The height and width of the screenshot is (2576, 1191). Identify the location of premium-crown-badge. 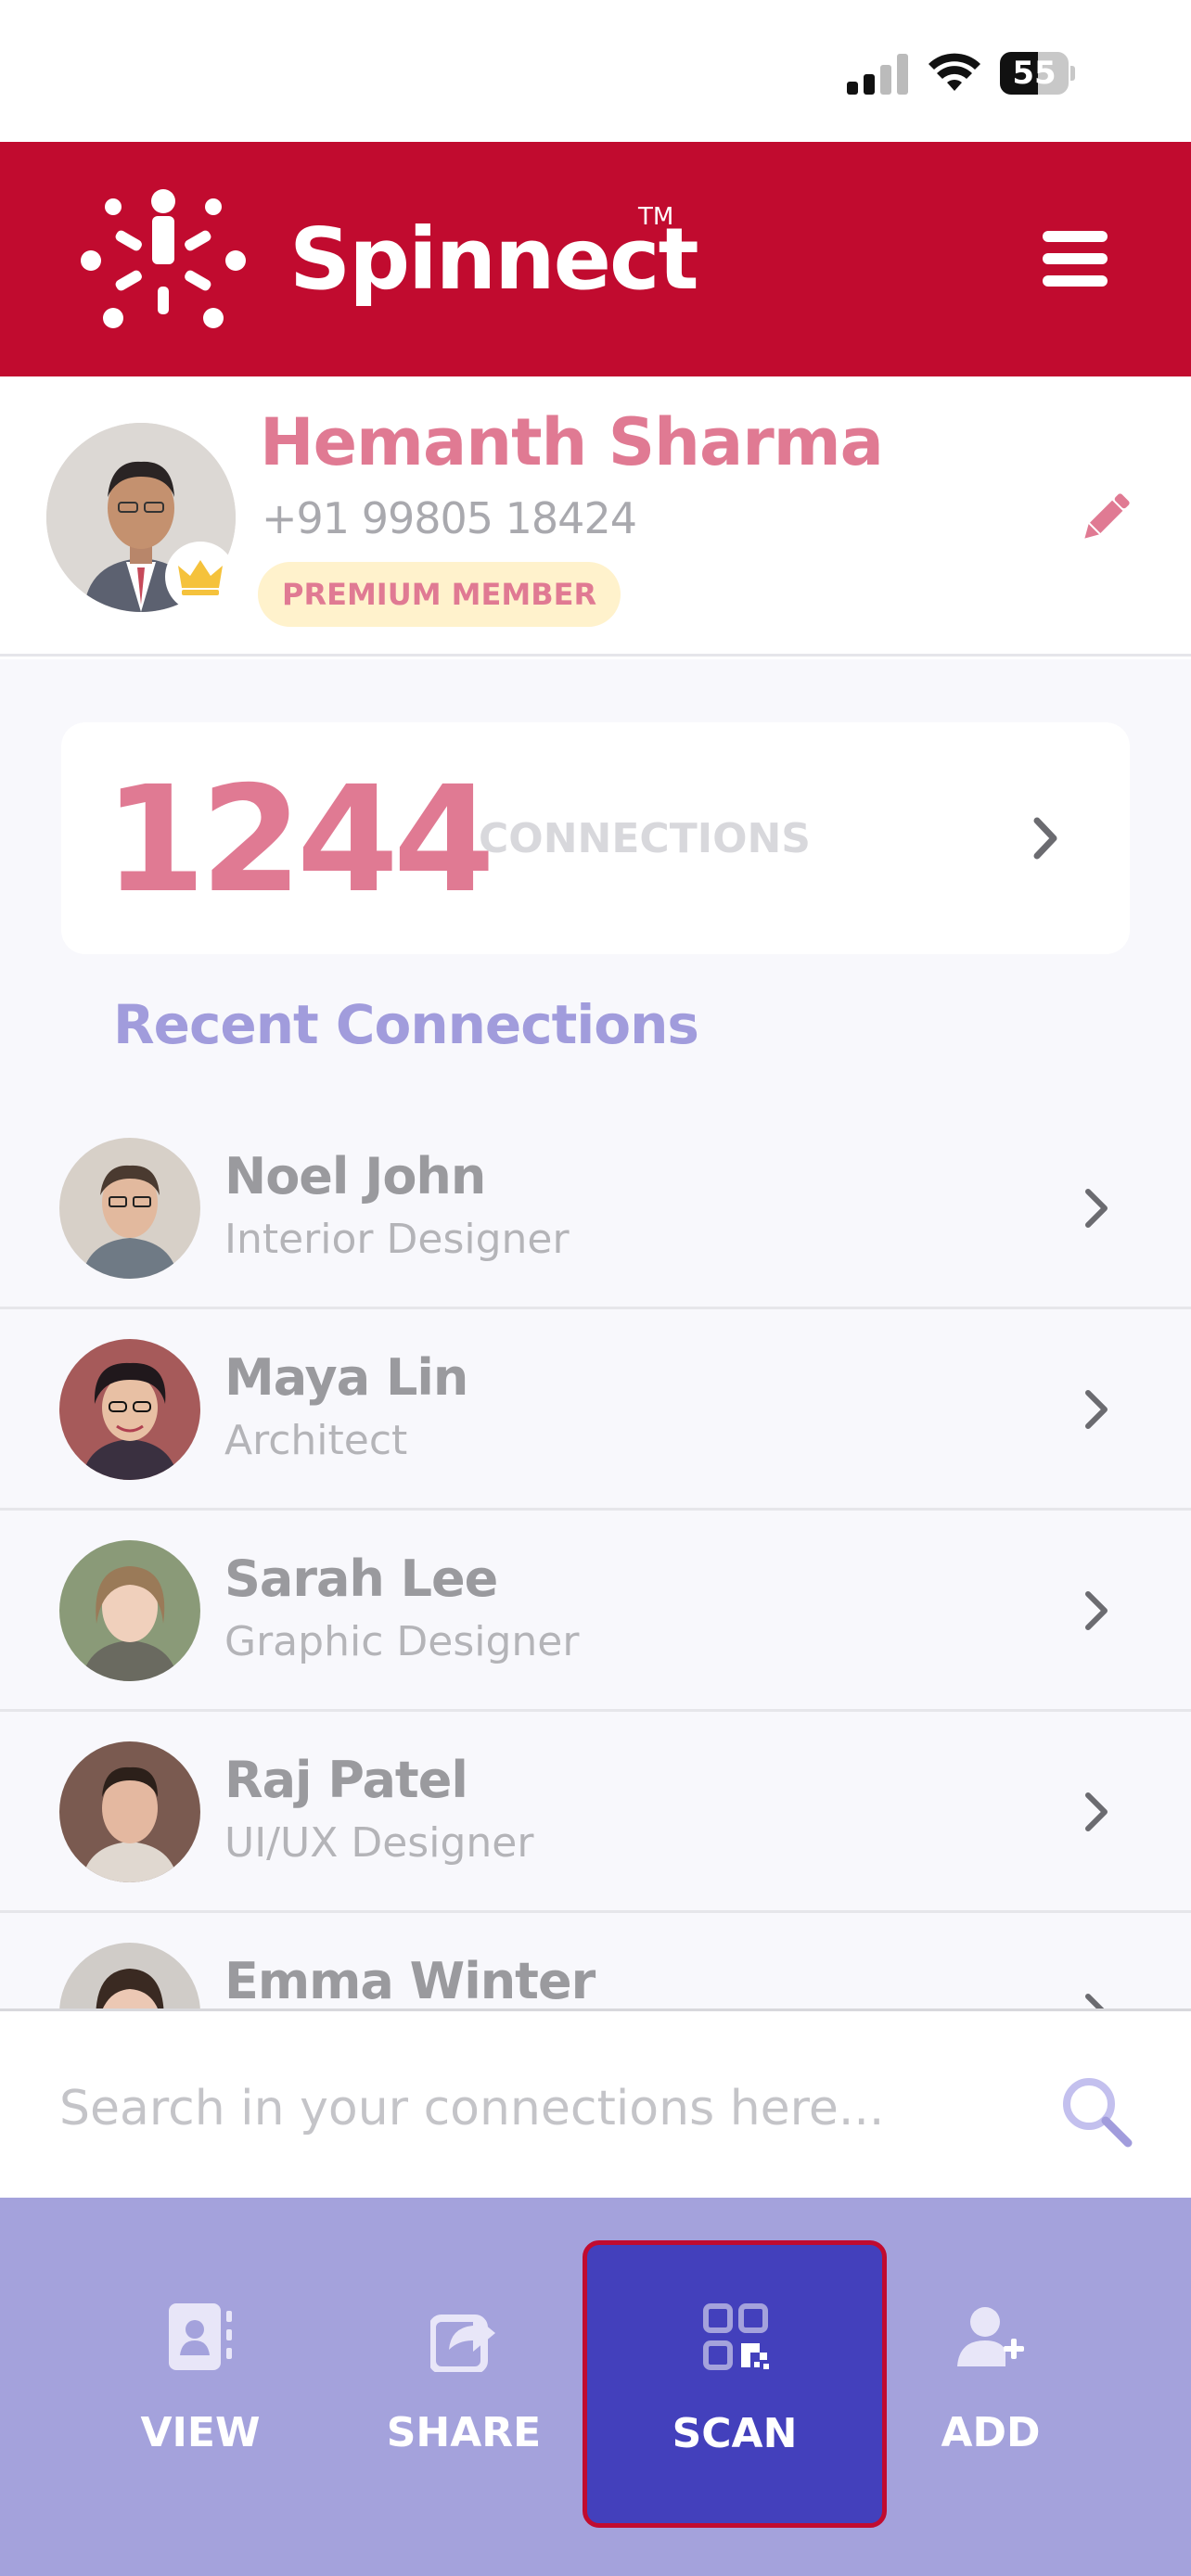
(200, 577).